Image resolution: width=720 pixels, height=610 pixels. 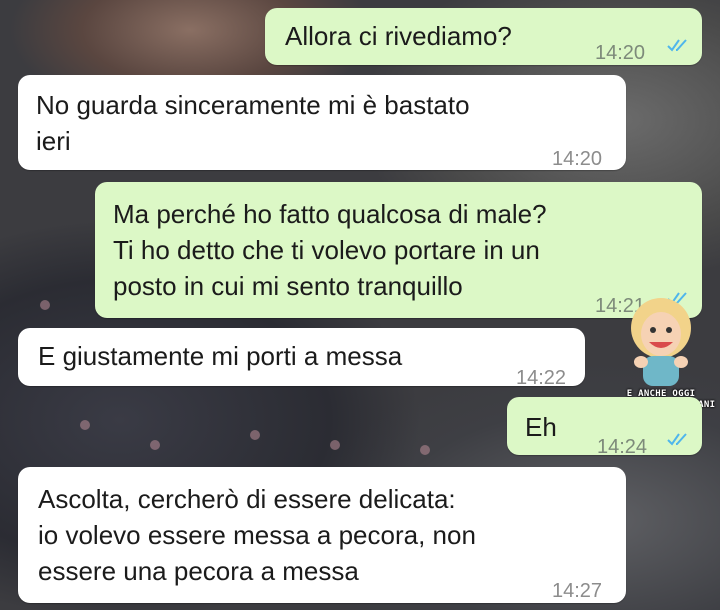 I want to click on message-text: Allora ci rivediamo?, so click(x=398, y=36).